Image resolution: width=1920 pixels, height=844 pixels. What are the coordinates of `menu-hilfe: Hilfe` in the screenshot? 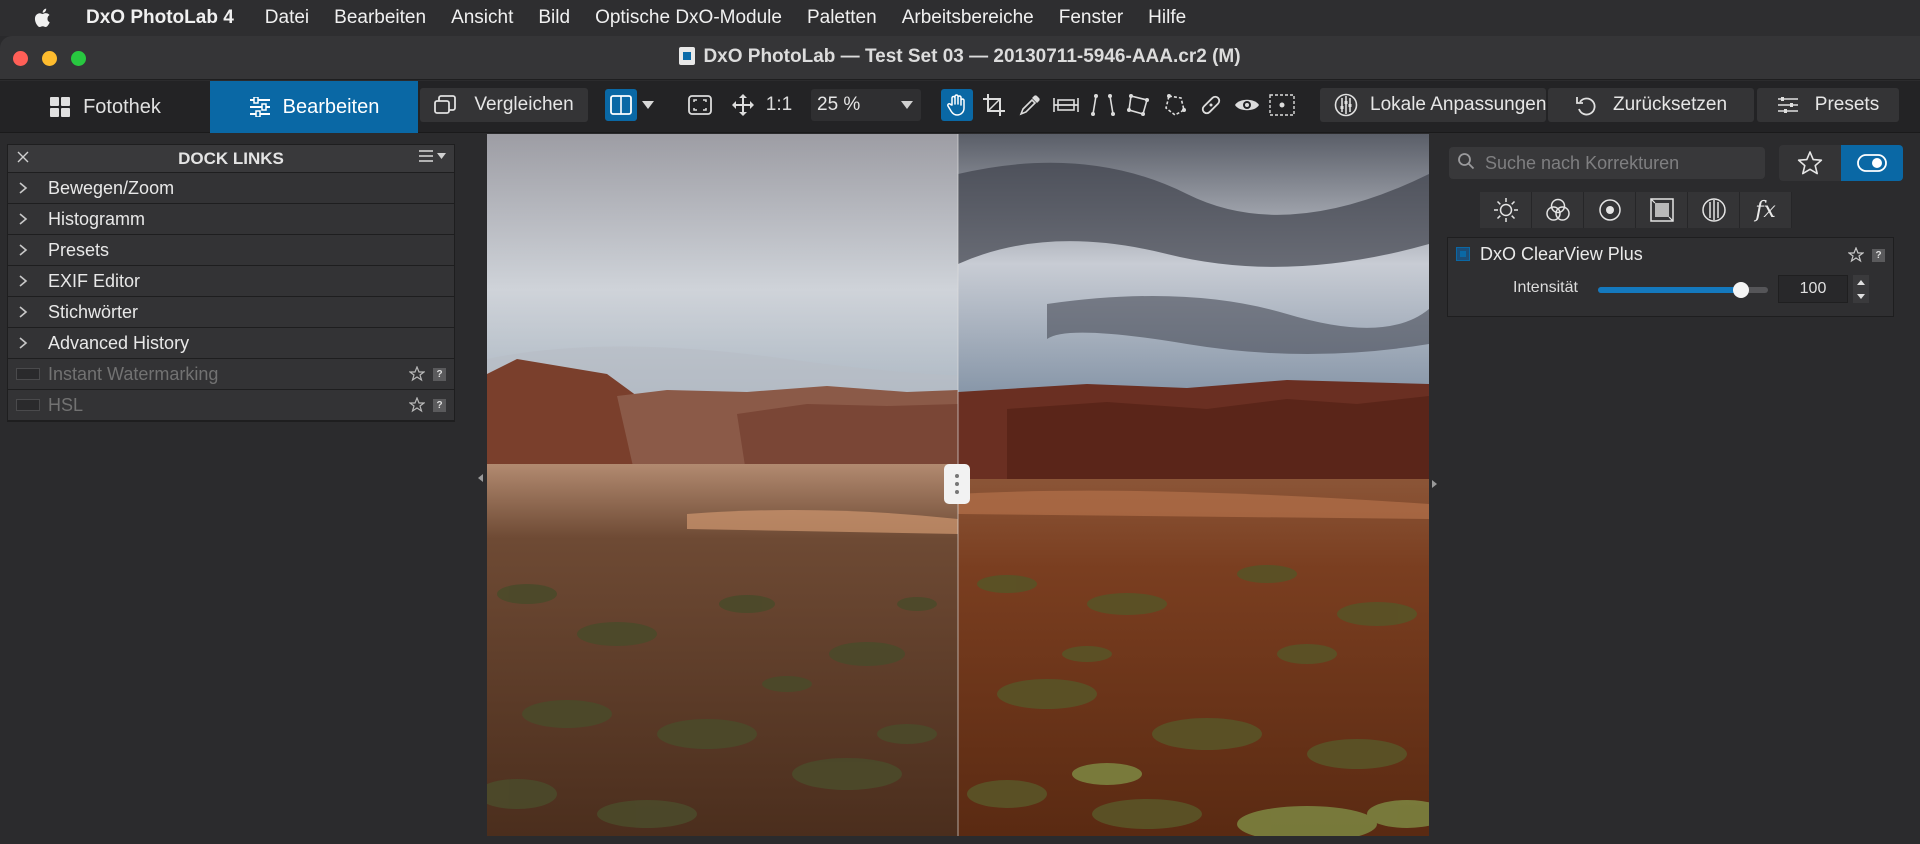 It's located at (1167, 18).